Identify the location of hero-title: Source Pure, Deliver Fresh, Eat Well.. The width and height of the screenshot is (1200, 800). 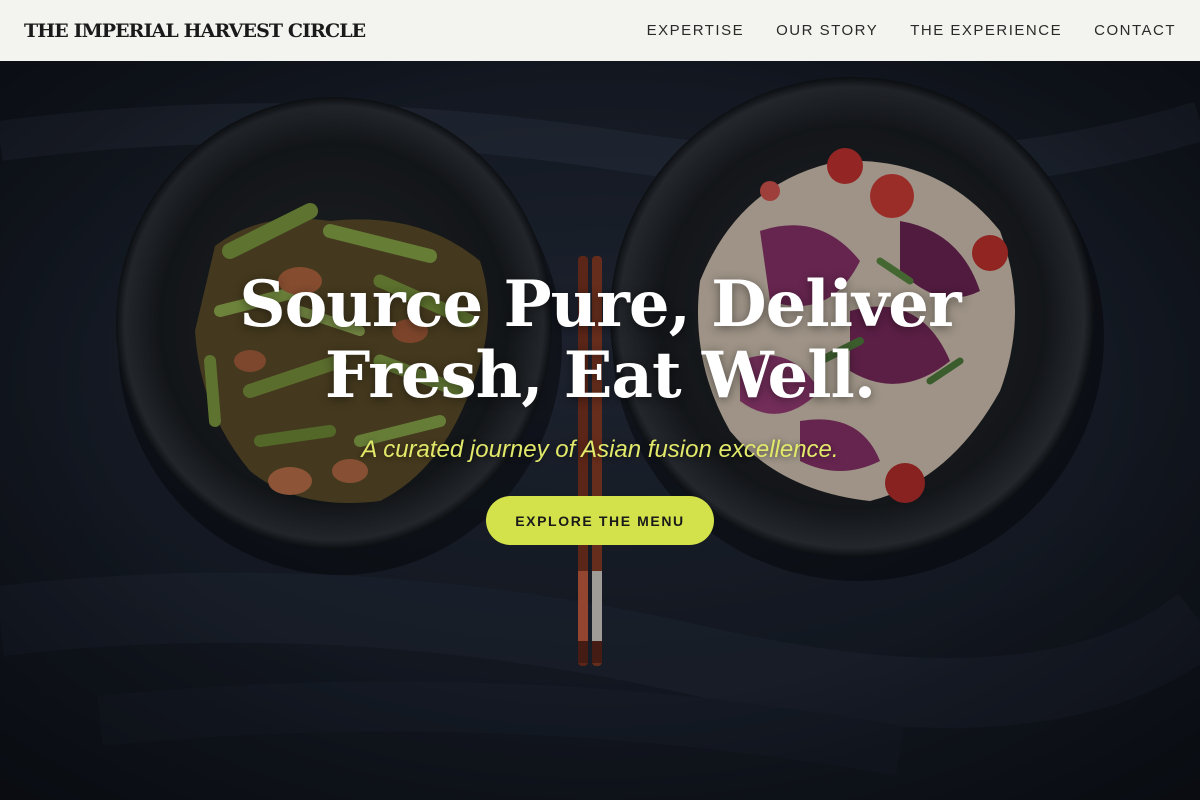
(600, 340).